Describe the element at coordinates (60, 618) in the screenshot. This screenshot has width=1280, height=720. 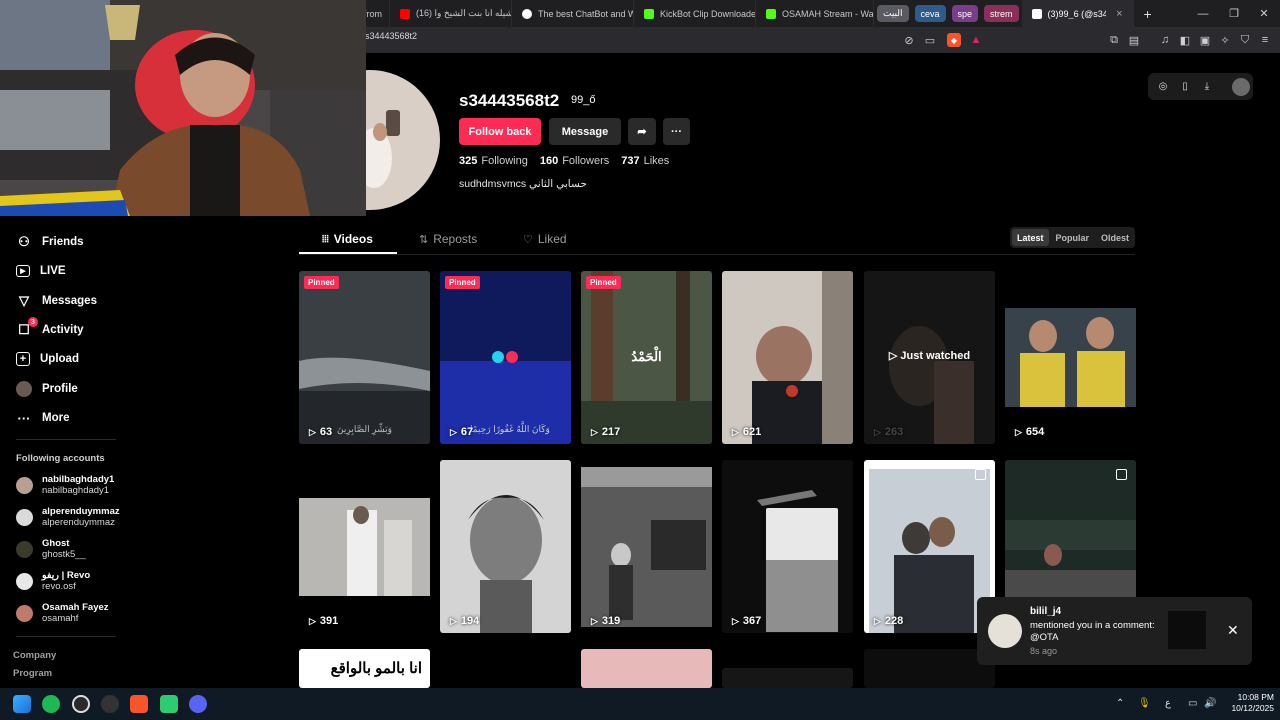
I see `account-handle: osamahf` at that location.